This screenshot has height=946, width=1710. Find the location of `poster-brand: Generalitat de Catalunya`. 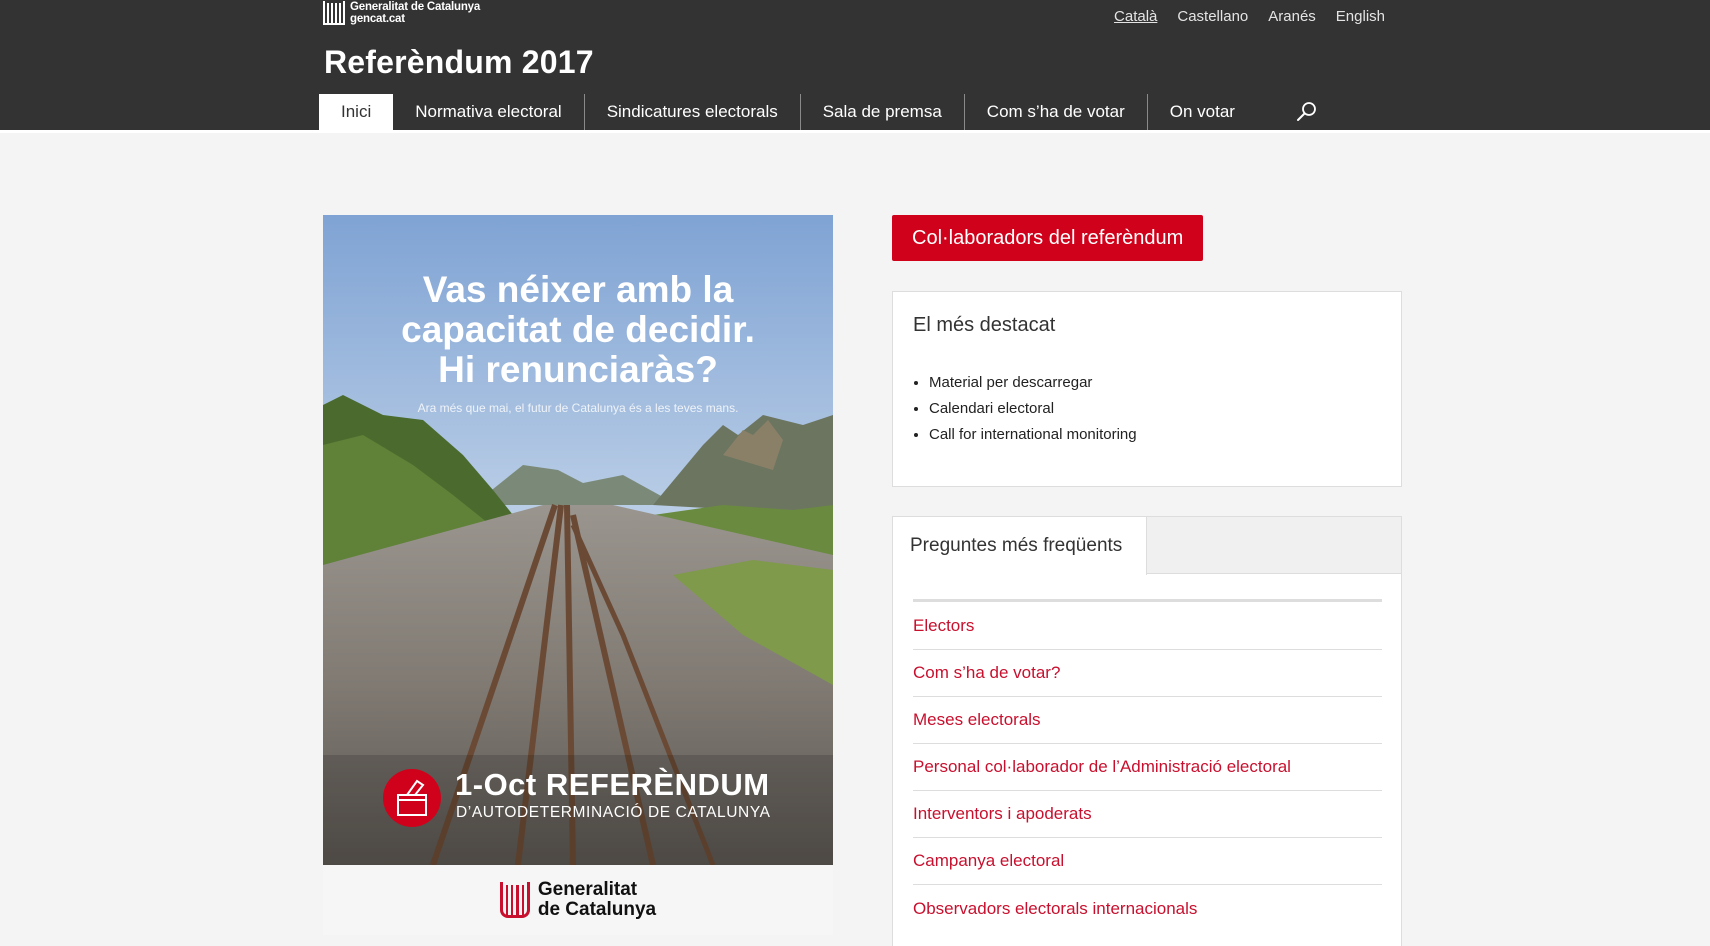

poster-brand: Generalitat de Catalunya is located at coordinates (597, 900).